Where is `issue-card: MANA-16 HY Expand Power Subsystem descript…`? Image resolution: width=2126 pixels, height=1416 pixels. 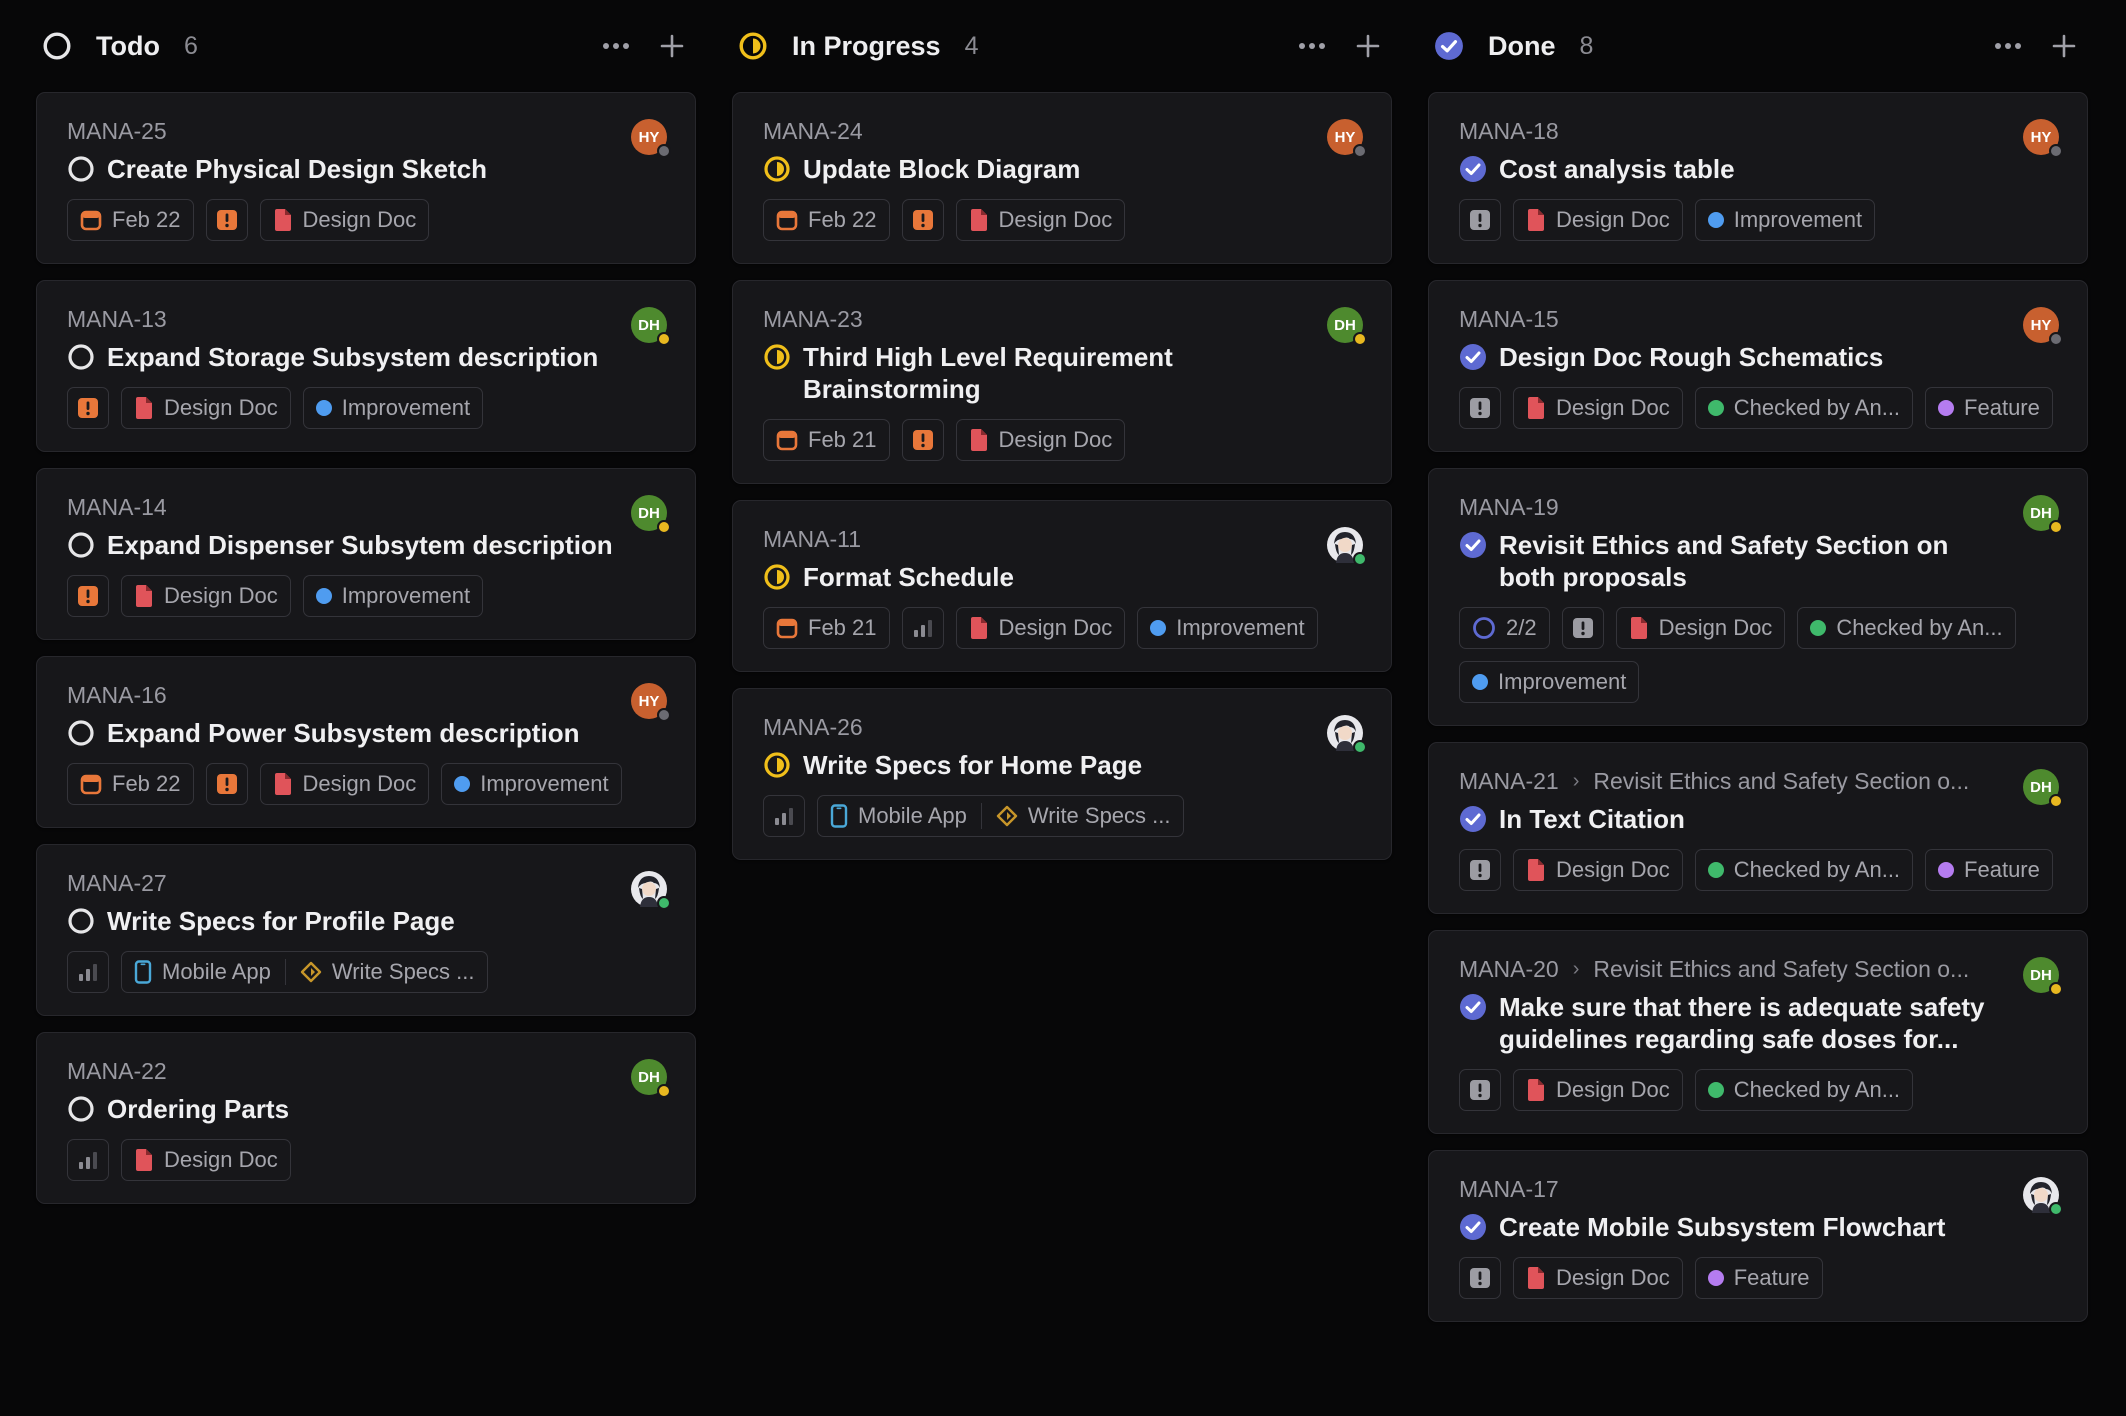
issue-card: MANA-16 HY Expand Power Subsystem descript… is located at coordinates (366, 742).